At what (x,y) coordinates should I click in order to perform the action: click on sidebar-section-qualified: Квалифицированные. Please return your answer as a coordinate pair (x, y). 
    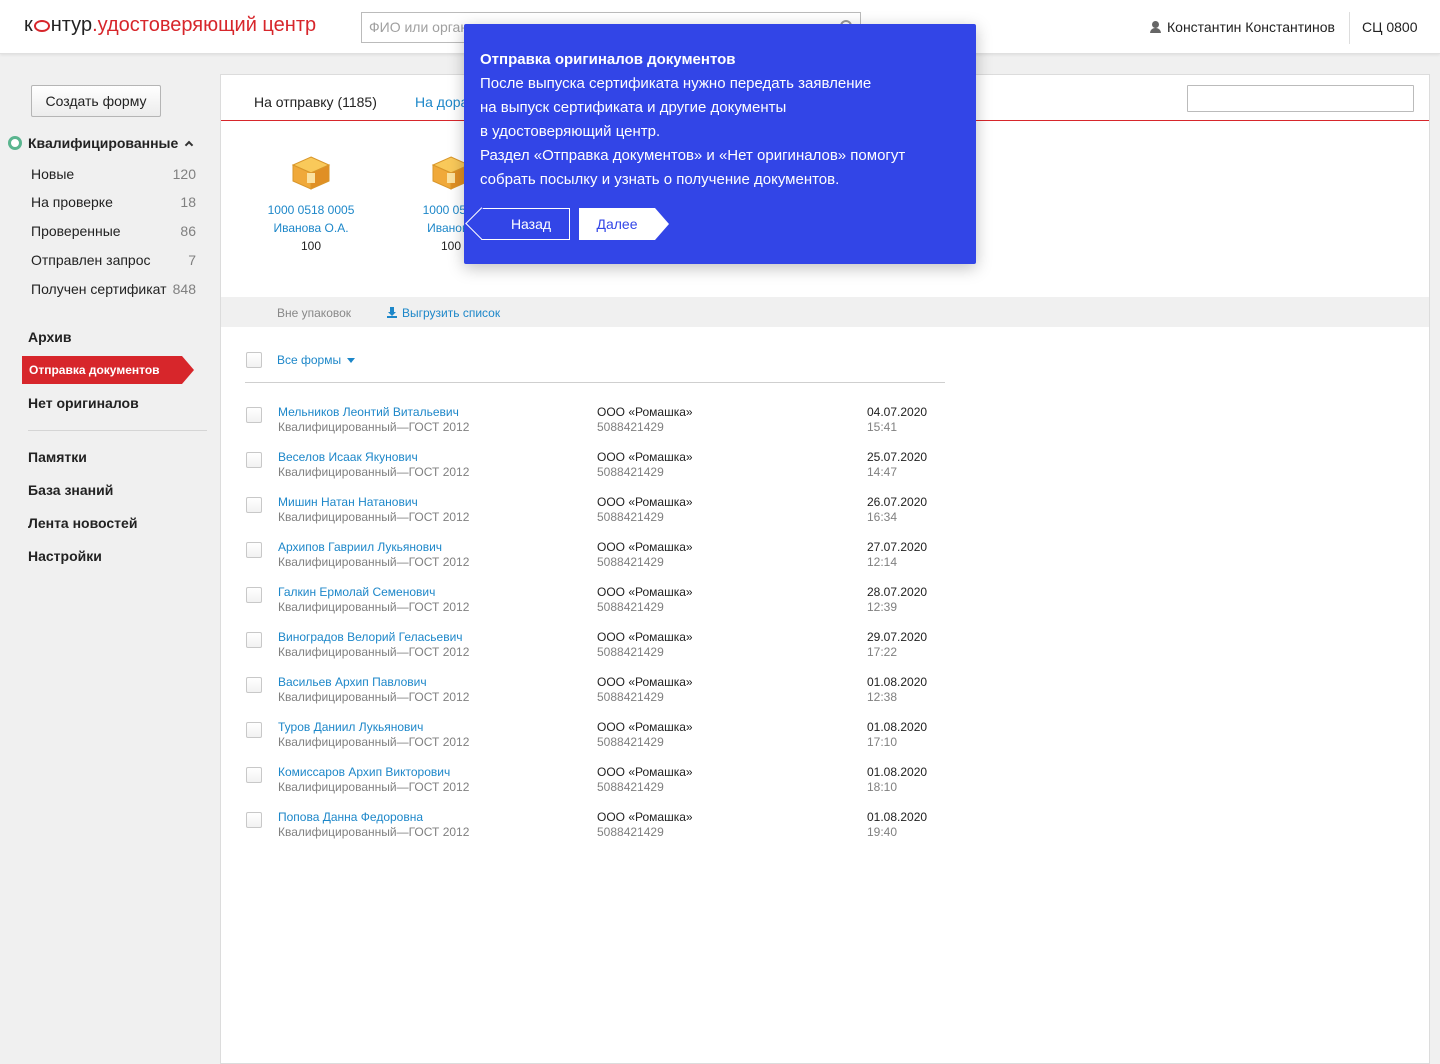
    Looking at the image, I should click on (101, 143).